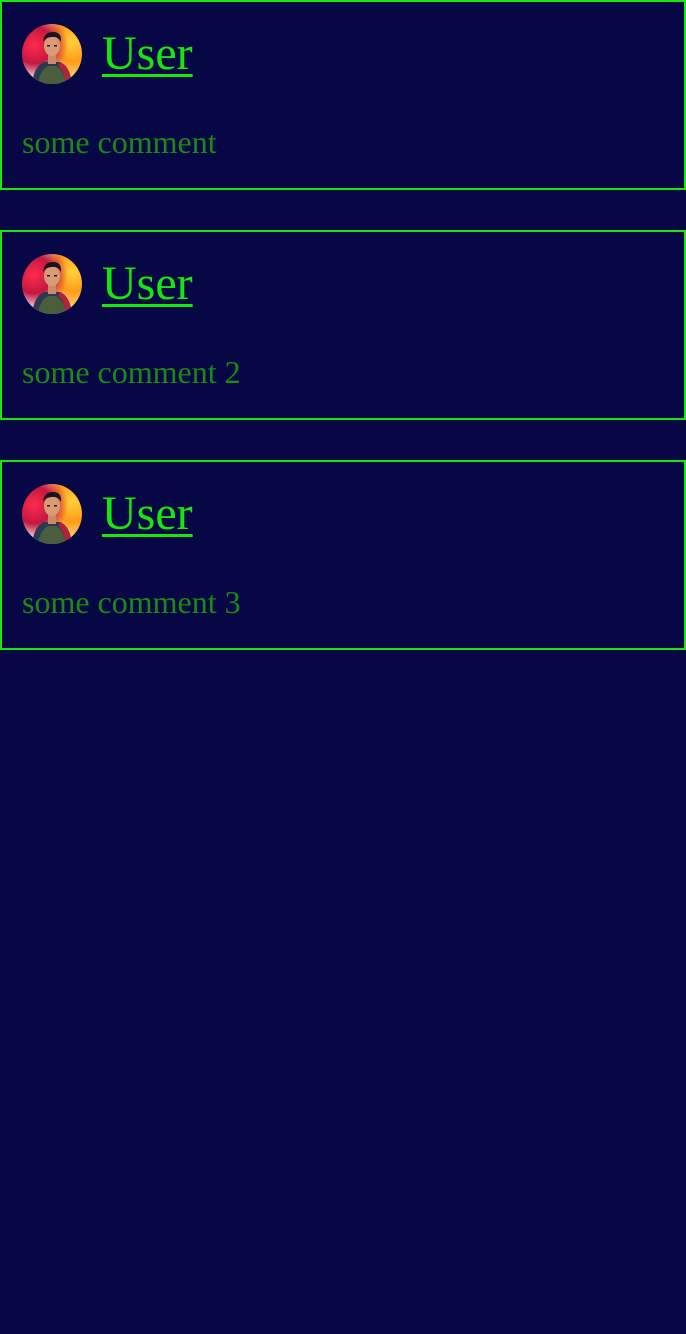 This screenshot has width=686, height=1334. What do you see at coordinates (131, 372) in the screenshot?
I see `comment-text: some comment 2` at bounding box center [131, 372].